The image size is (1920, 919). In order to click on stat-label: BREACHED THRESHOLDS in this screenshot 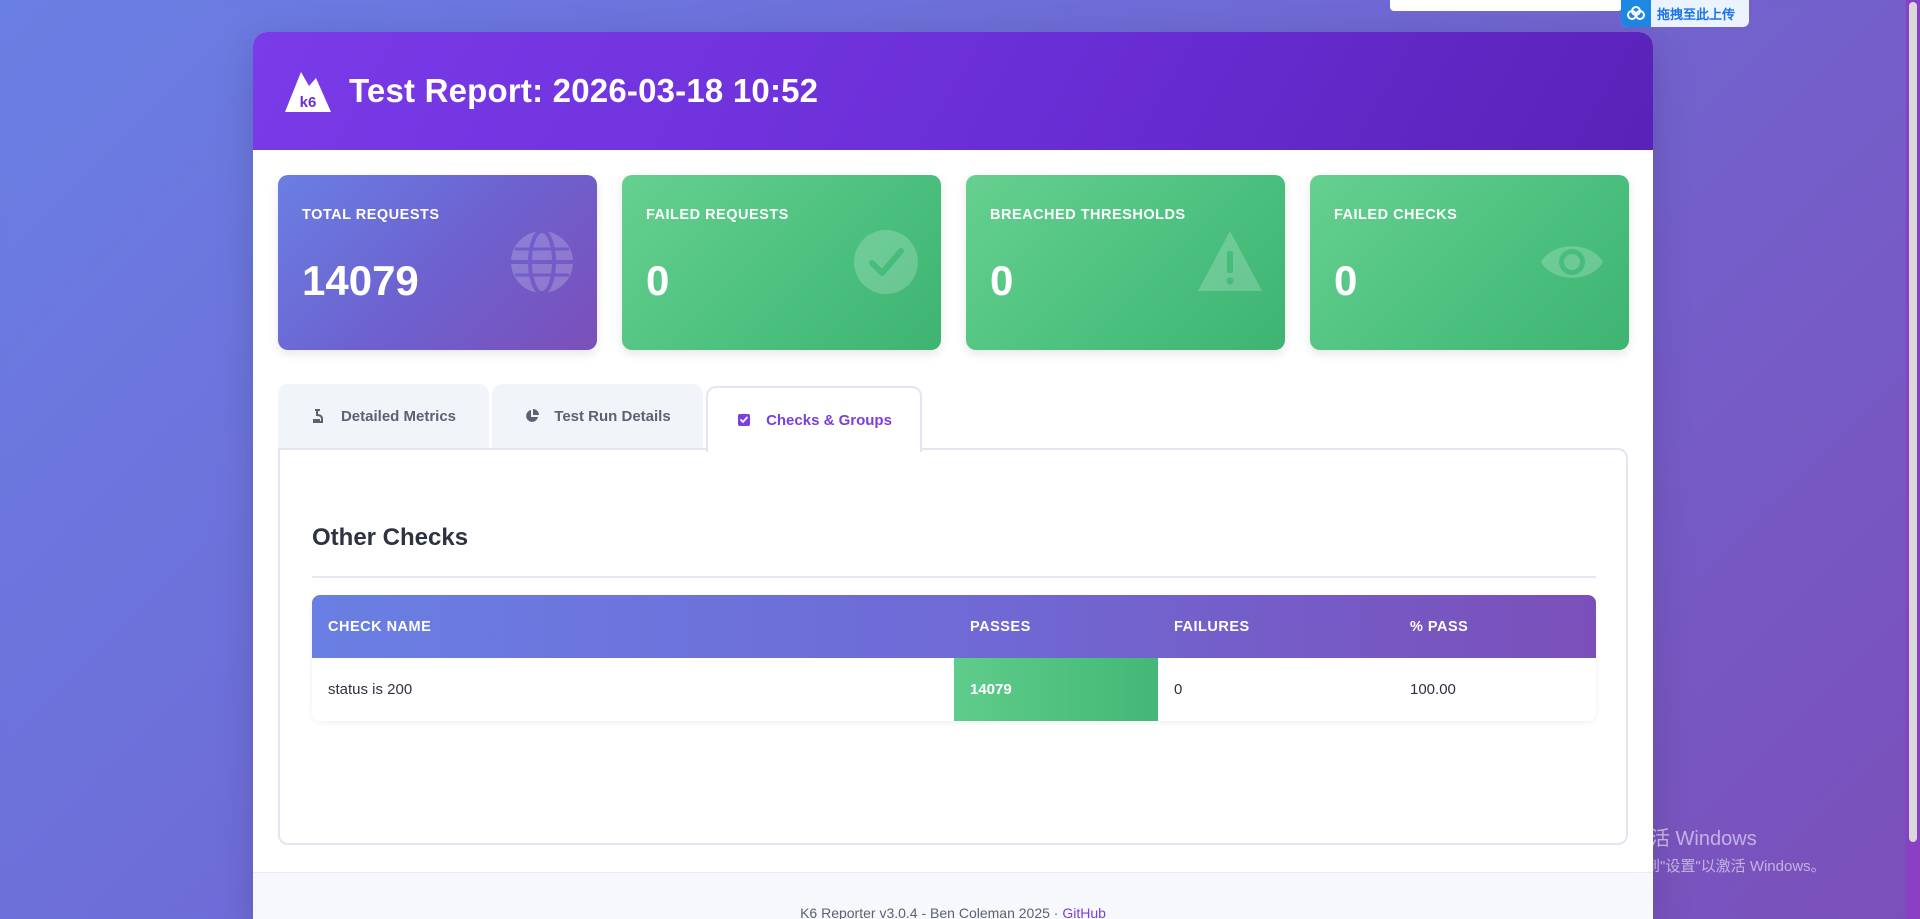, I will do `click(1088, 215)`.